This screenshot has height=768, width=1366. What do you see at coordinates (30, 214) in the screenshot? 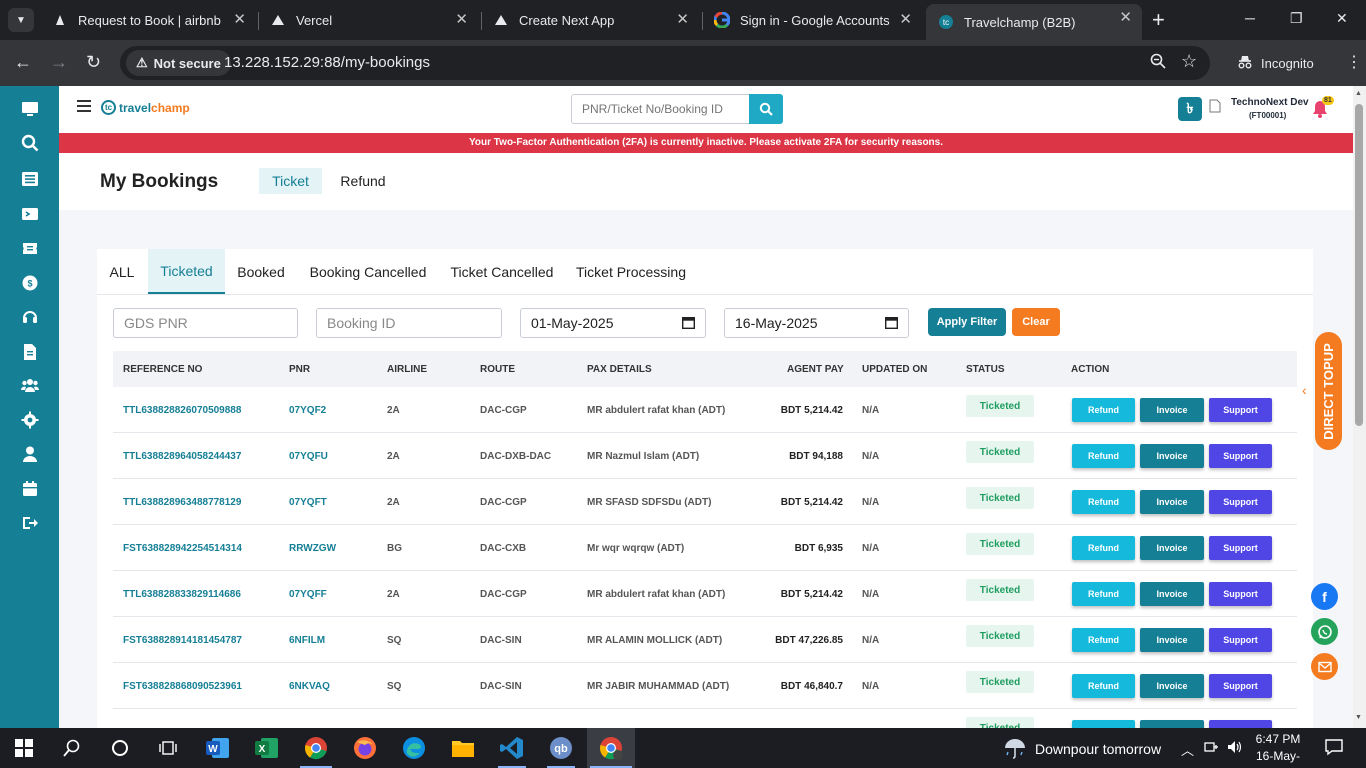
I see `payment-icon` at bounding box center [30, 214].